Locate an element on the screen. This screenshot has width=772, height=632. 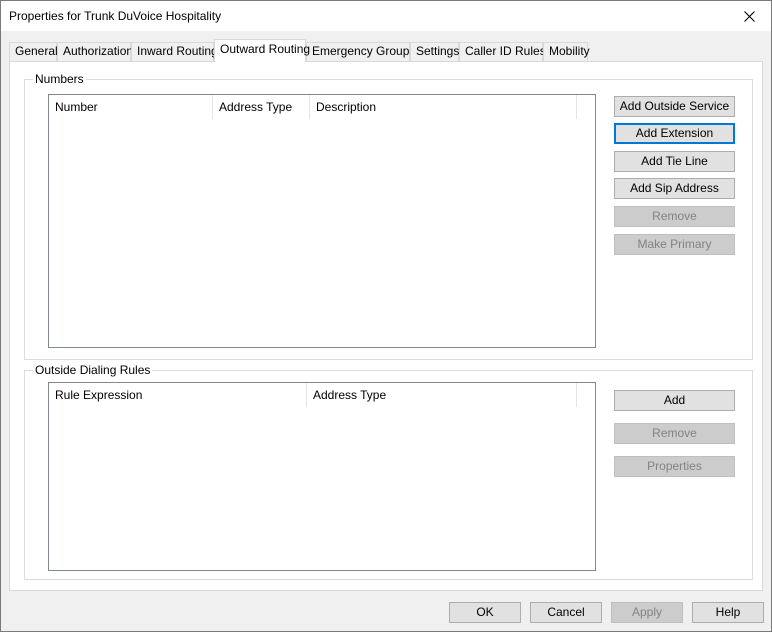
add-extension-button: Add Extension is located at coordinates (674, 133).